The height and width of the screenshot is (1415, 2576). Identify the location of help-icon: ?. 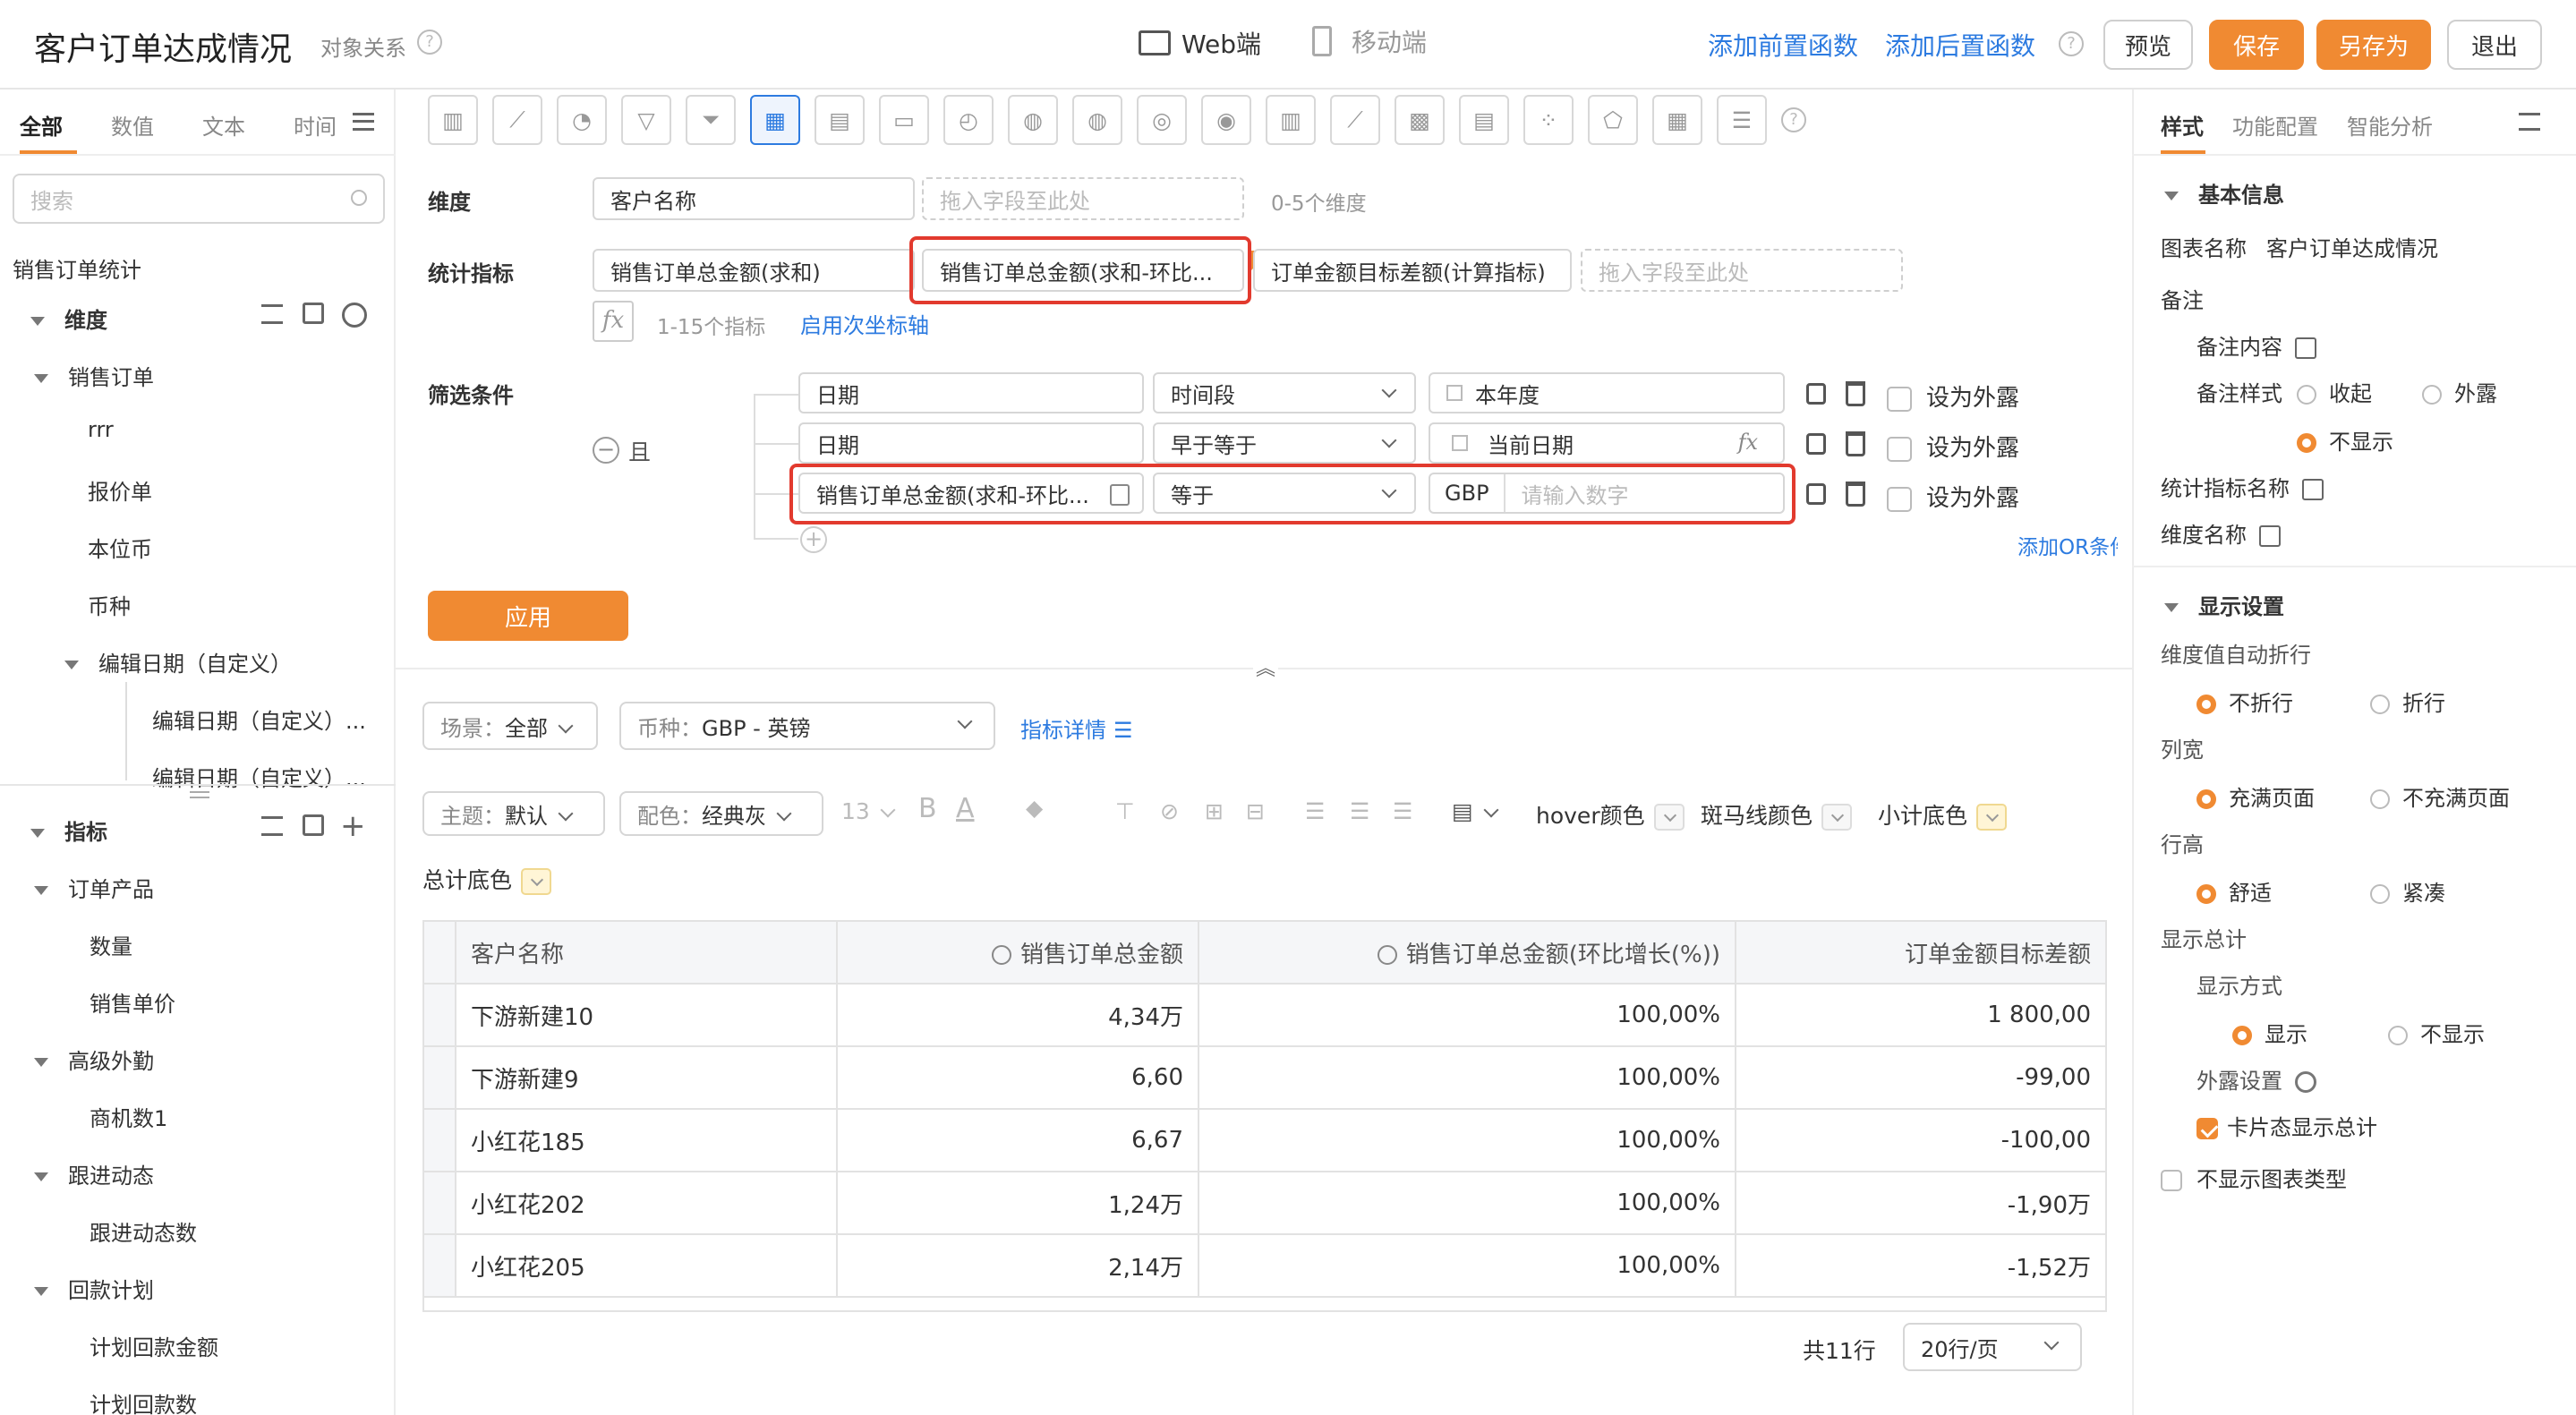
(429, 42).